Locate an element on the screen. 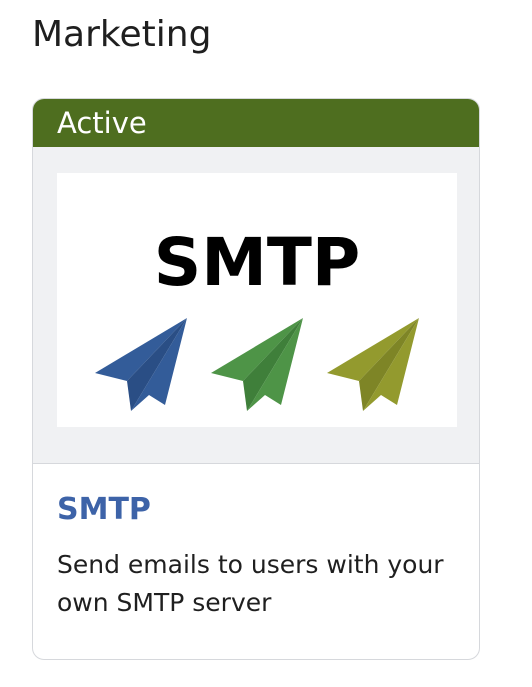  logo-text: SMTP is located at coordinates (257, 262).